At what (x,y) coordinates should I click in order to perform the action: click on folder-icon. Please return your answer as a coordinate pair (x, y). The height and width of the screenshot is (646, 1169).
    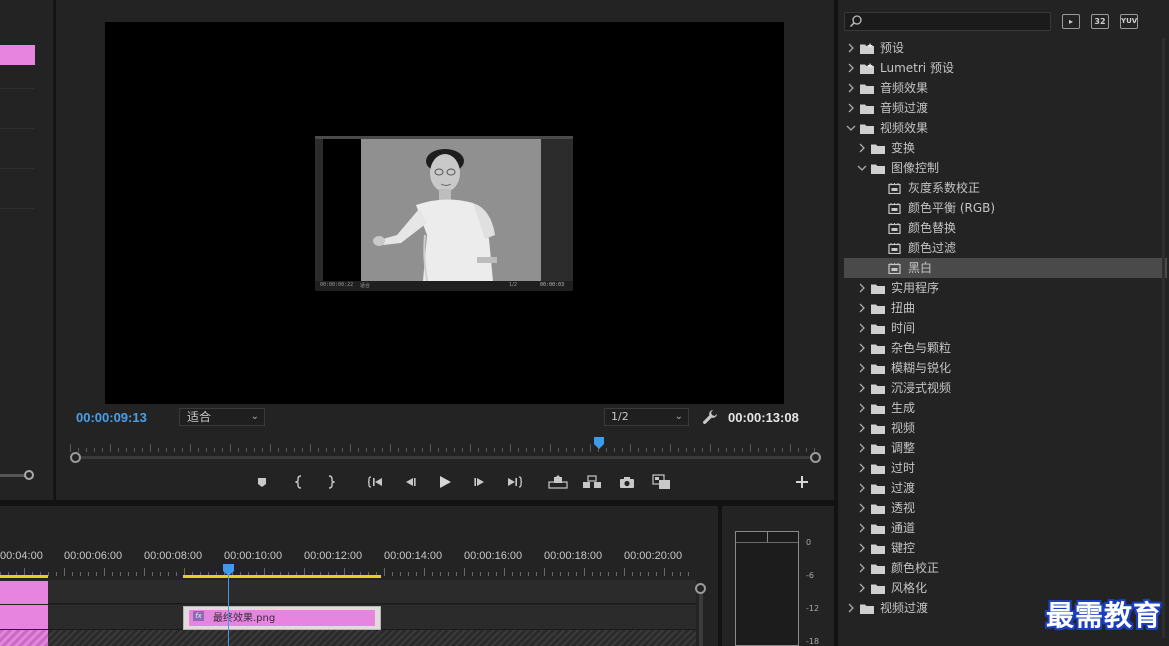
    Looking at the image, I should click on (867, 609).